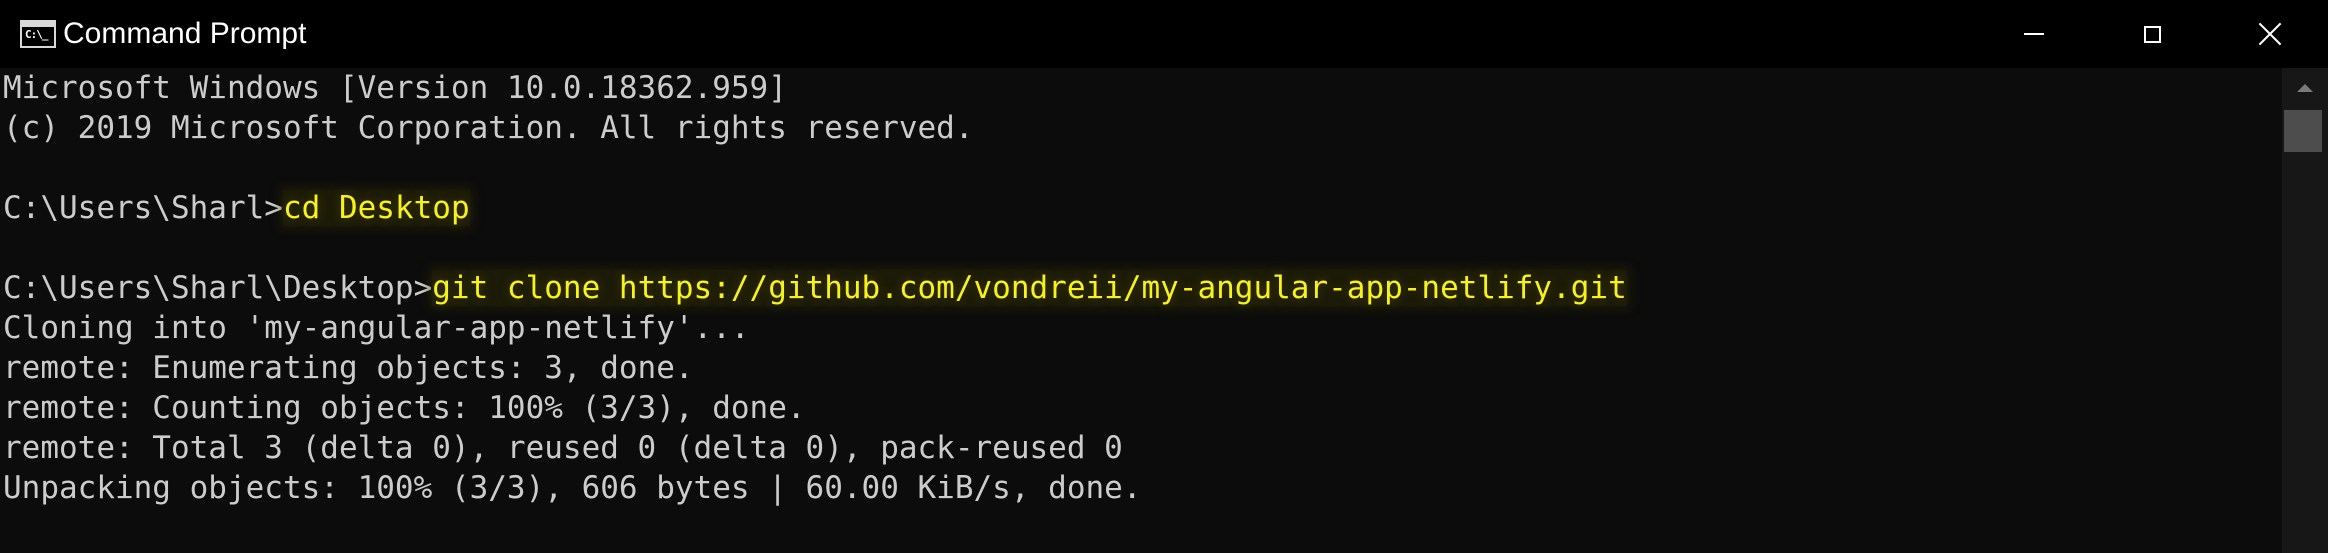 This screenshot has height=553, width=2328. Describe the element at coordinates (143, 208) in the screenshot. I see `prompt-path: C:\Users\Sharl>` at that location.